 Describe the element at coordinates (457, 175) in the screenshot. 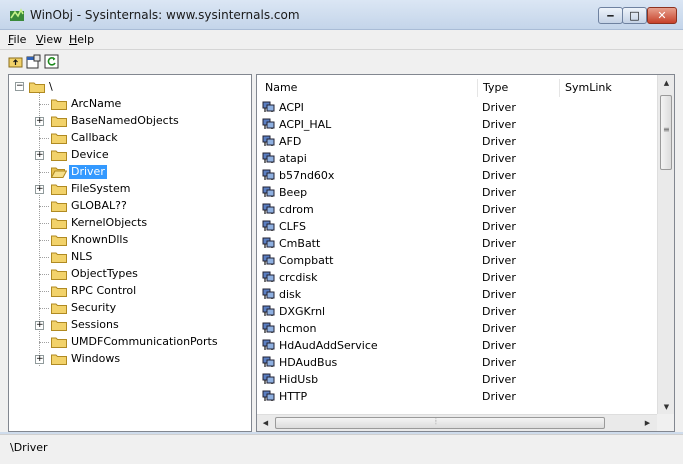

I see `list-item: b57nd60x Driver` at that location.